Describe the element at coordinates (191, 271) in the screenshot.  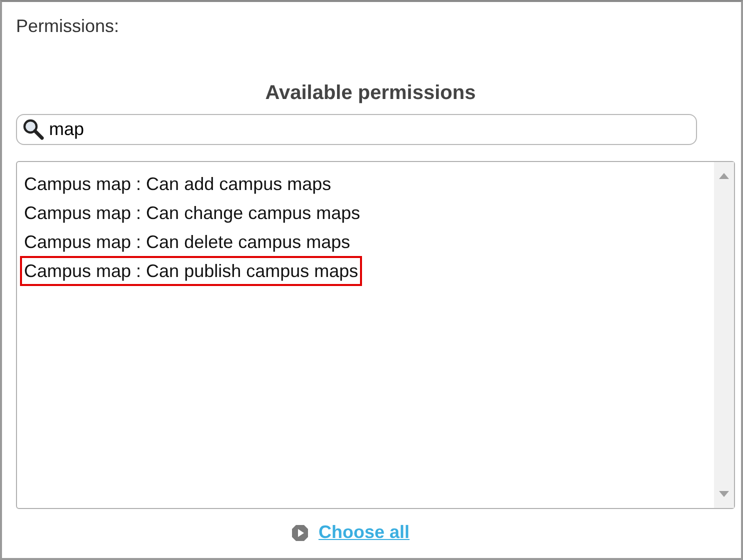
I see `permission-option: Campus map : Can publish campus maps` at that location.